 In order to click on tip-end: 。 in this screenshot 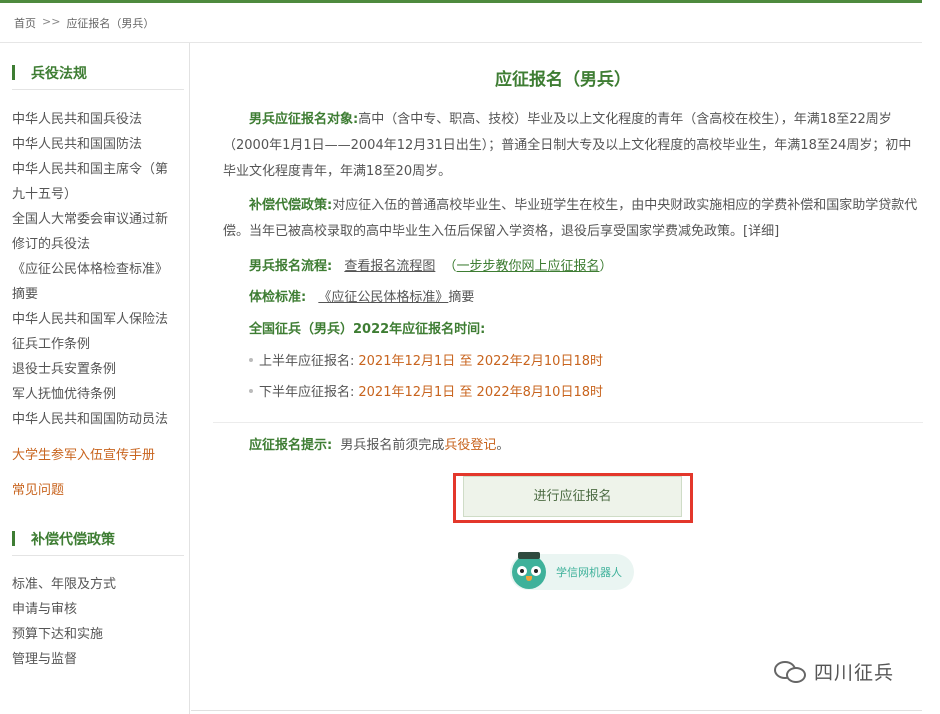, I will do `click(503, 445)`.